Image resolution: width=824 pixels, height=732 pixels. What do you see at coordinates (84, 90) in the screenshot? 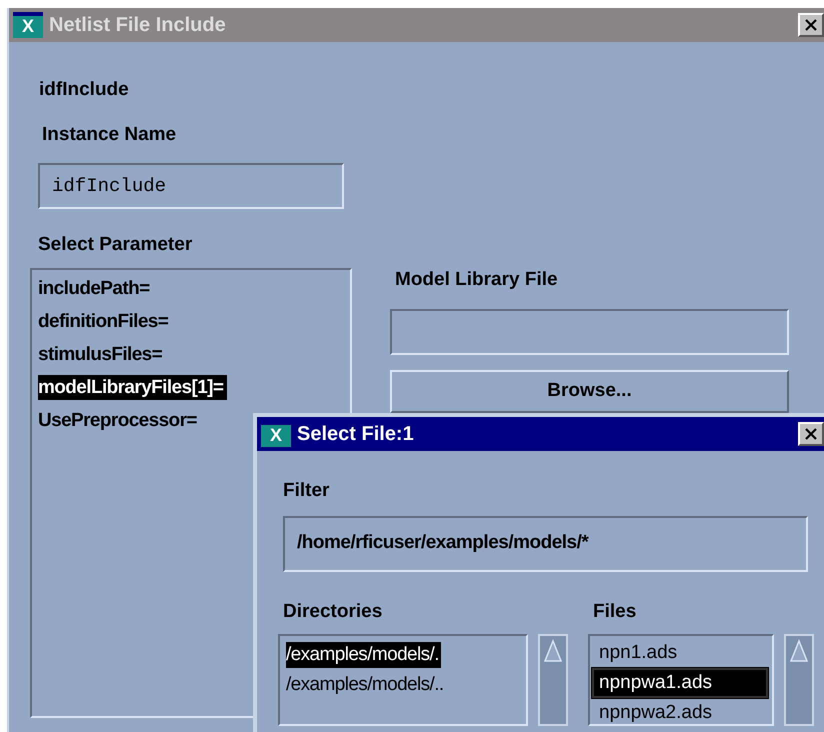
I see `field-label: idfInclude` at bounding box center [84, 90].